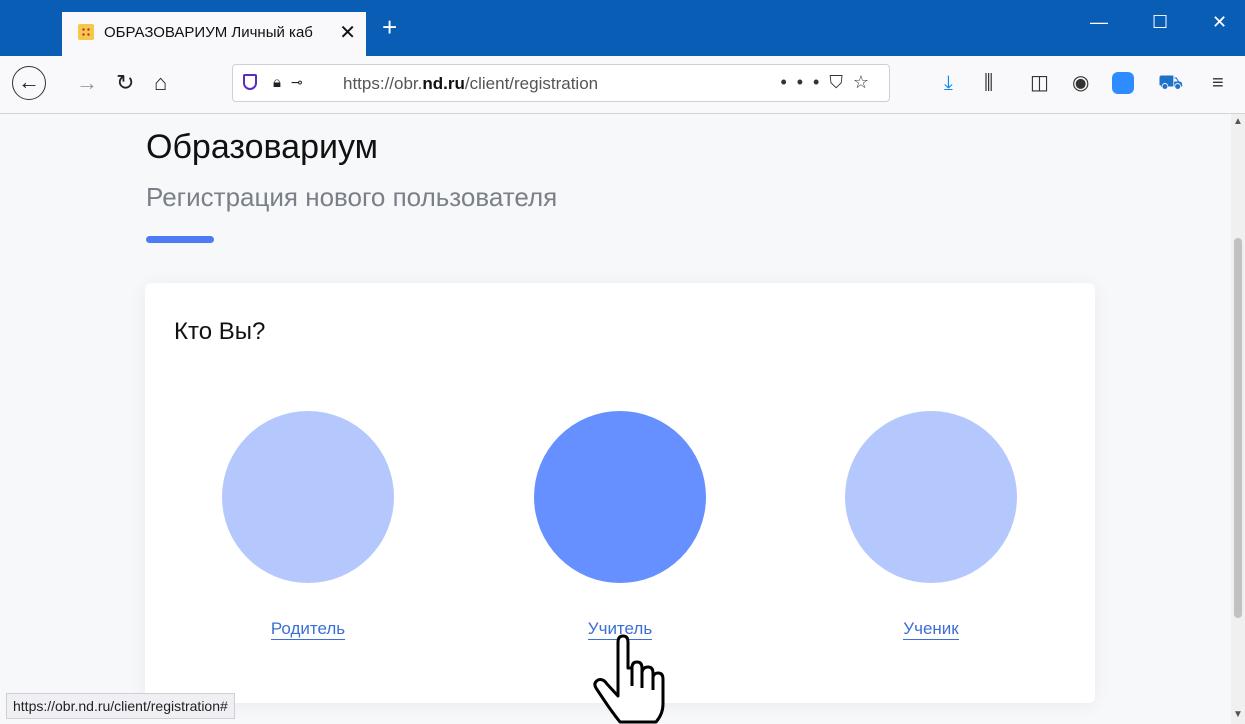 The height and width of the screenshot is (724, 1245). What do you see at coordinates (931, 497) in the screenshot?
I see `role-student-circle` at bounding box center [931, 497].